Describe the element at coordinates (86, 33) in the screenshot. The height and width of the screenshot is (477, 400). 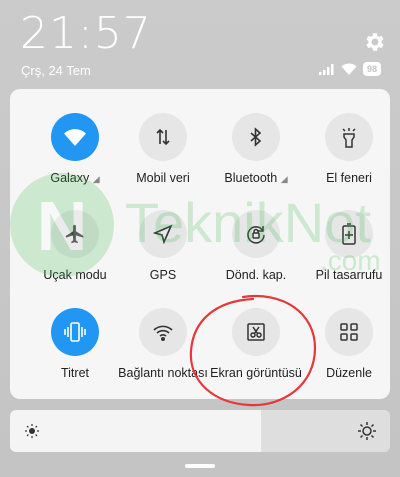
I see `clock: 21:57` at that location.